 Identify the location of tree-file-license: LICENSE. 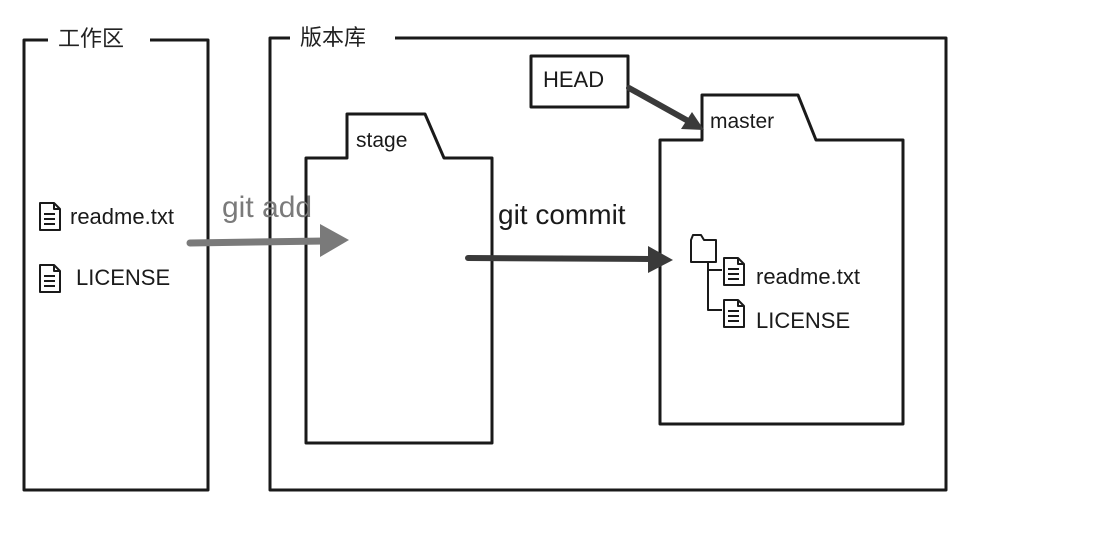
(786, 316).